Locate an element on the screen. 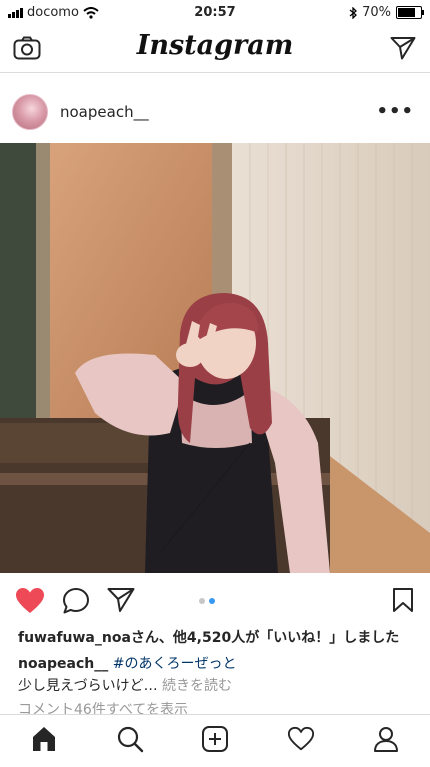  likes-username: fuwafuwa_noa is located at coordinates (74, 638).